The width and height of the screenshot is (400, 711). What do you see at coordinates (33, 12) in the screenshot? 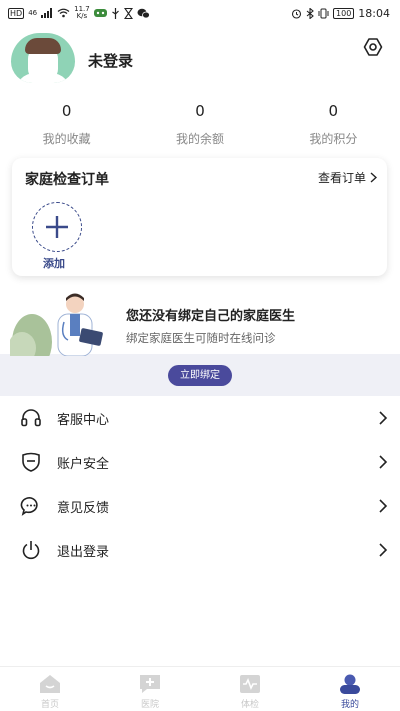
I see `network-type: 46` at bounding box center [33, 12].